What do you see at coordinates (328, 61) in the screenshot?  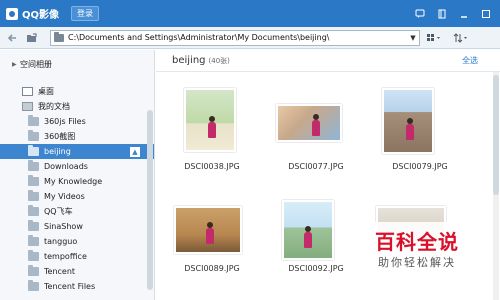 I see `folder-header: beijing (40张) 全选` at bounding box center [328, 61].